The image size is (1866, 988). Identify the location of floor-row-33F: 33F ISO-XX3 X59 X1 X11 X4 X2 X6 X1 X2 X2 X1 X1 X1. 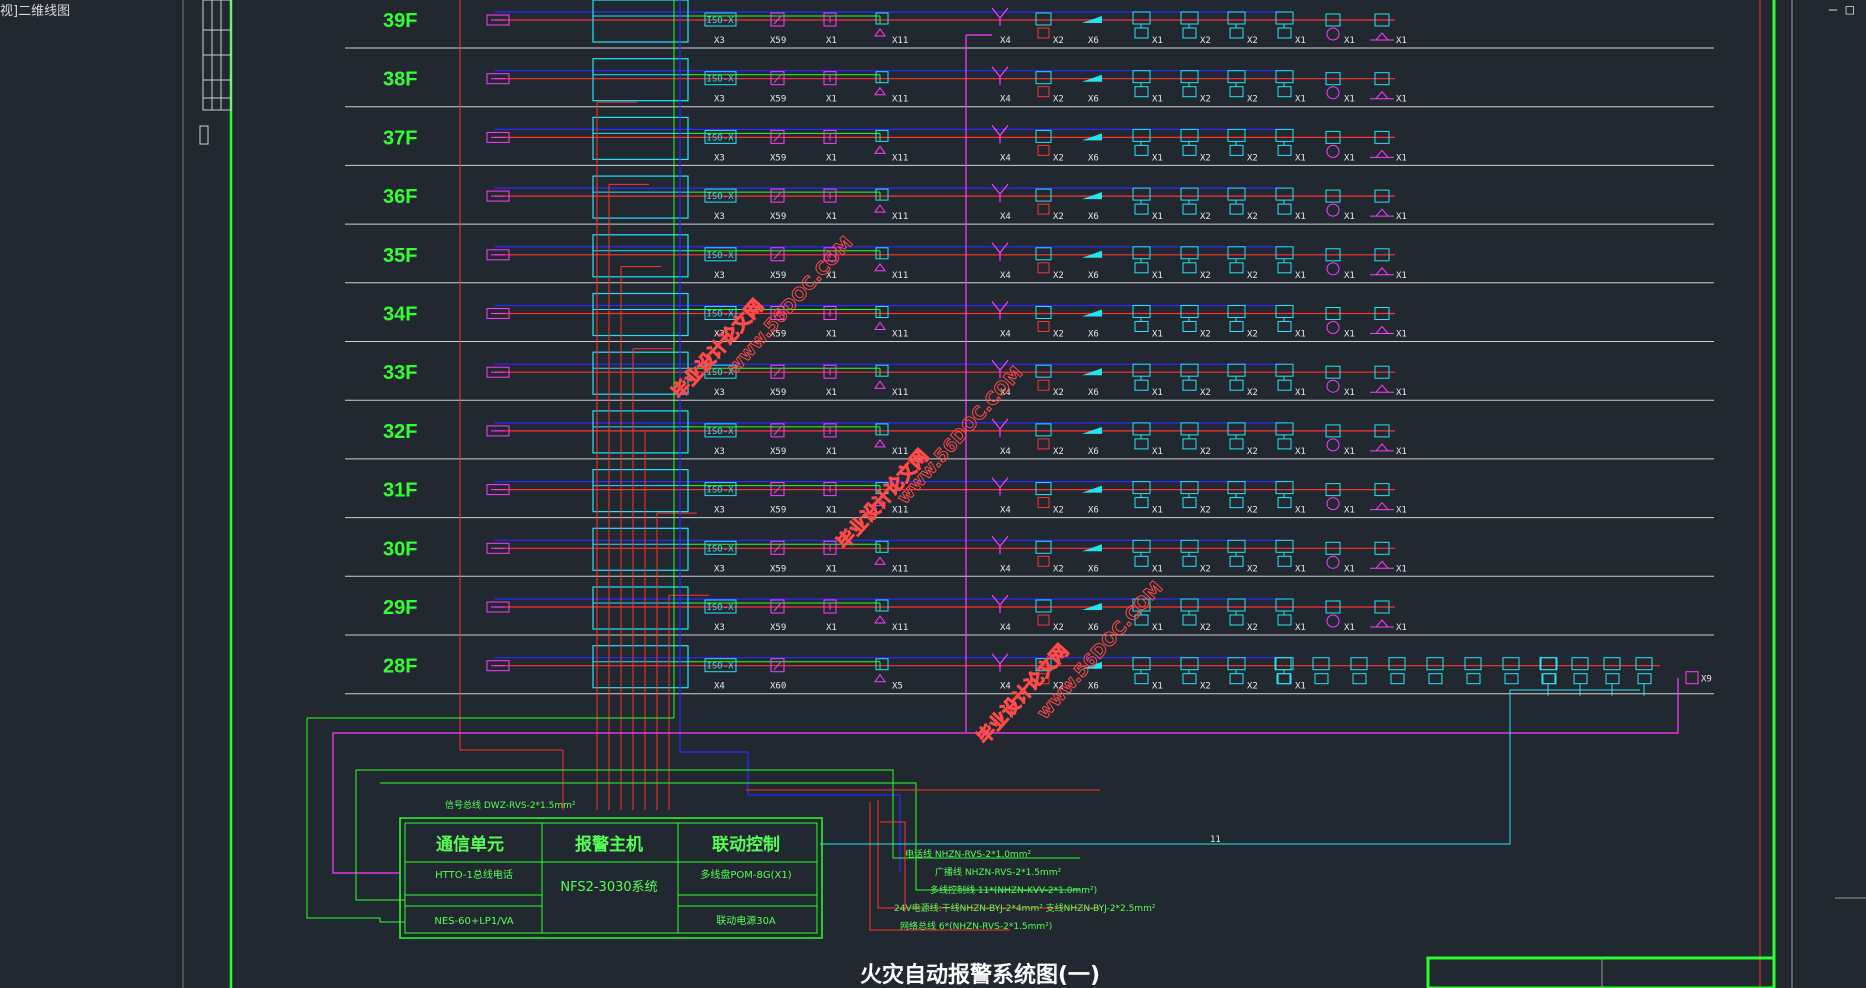
(1029, 376).